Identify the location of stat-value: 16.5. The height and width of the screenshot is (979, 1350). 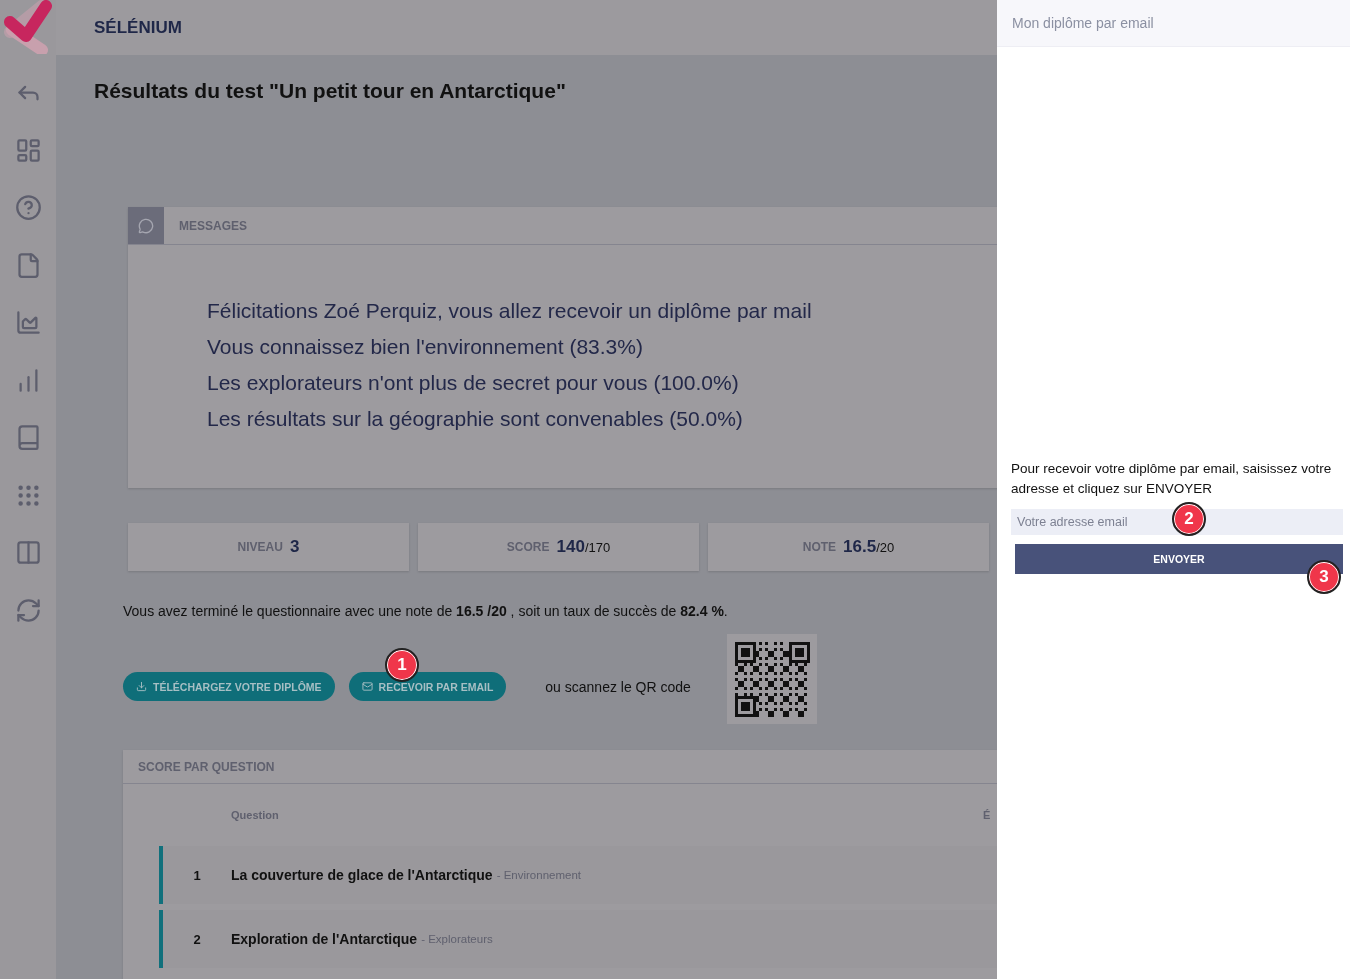
(860, 547).